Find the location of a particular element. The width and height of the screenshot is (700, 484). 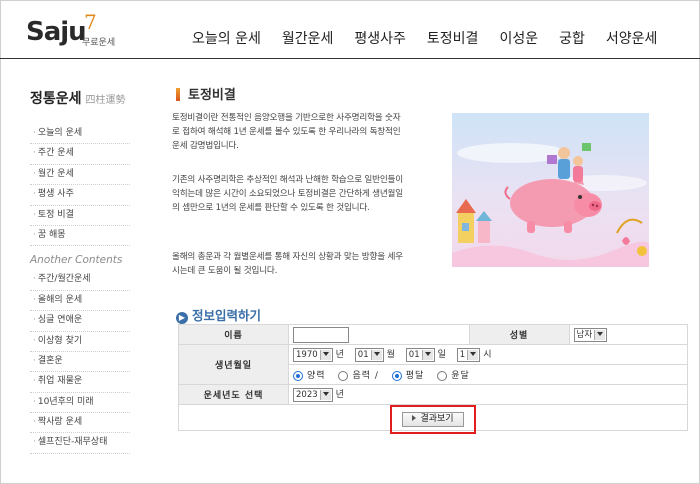

gender-cell: 남자 is located at coordinates (628, 334).